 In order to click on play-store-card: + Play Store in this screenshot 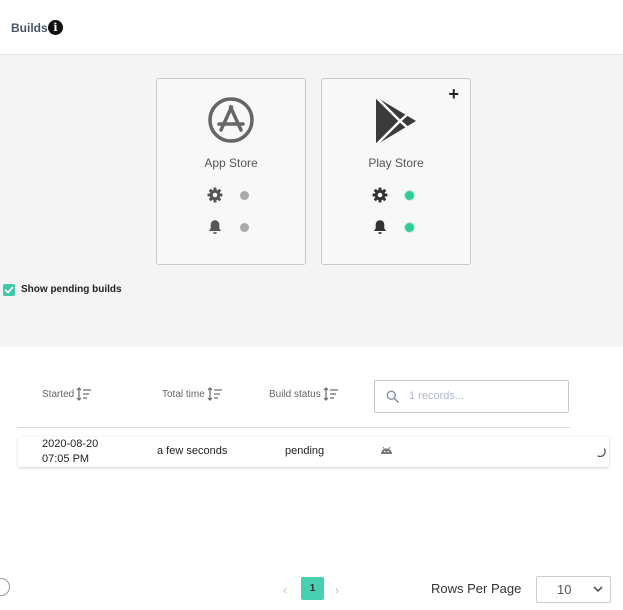, I will do `click(396, 171)`.